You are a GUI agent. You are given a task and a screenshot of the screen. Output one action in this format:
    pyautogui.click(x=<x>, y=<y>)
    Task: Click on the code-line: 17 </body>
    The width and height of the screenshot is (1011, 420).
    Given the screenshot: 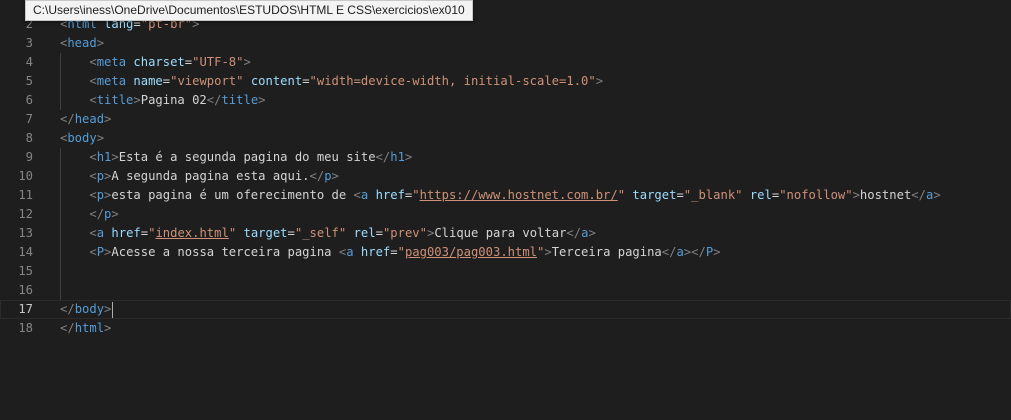 What is the action you would take?
    pyautogui.click(x=505, y=309)
    